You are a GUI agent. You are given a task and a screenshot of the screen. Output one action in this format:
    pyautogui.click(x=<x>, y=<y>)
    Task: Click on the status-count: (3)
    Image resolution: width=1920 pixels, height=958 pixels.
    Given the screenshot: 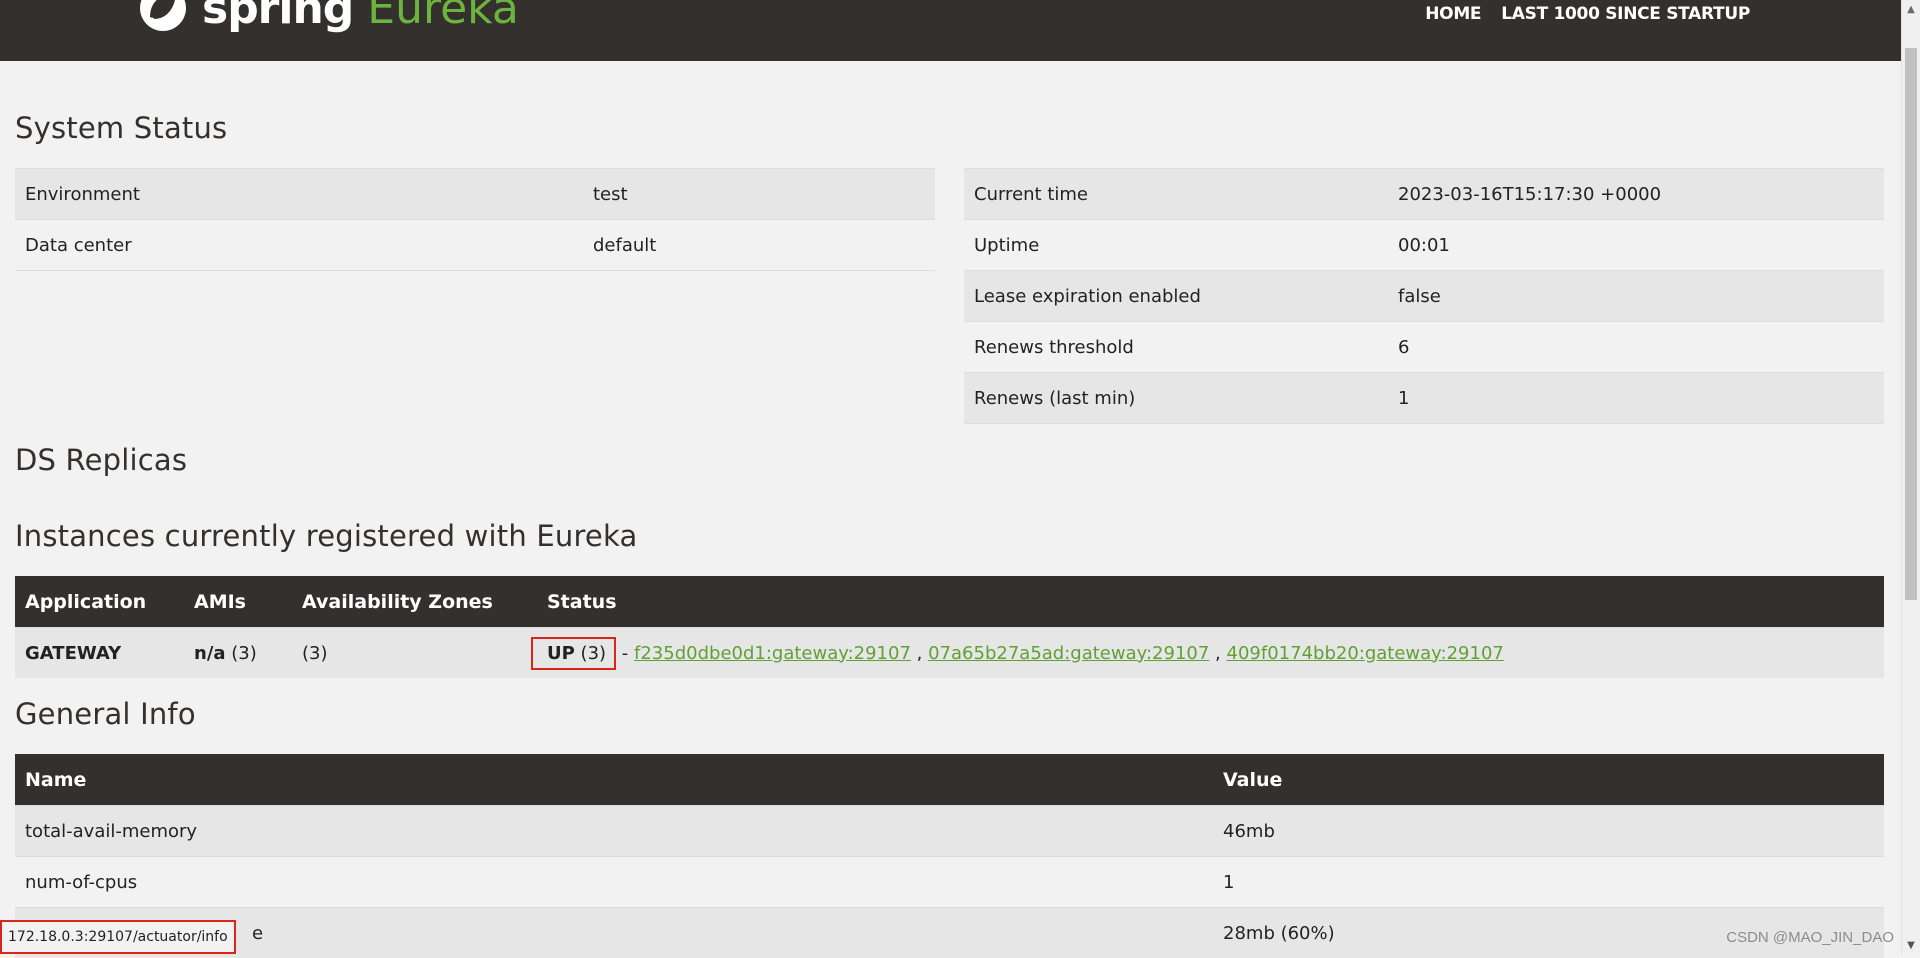 What is the action you would take?
    pyautogui.click(x=594, y=653)
    